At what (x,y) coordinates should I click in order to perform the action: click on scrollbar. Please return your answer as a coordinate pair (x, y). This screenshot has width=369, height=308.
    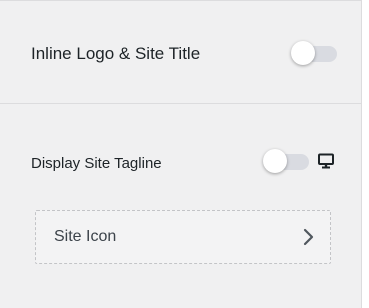
    Looking at the image, I should click on (365, 154).